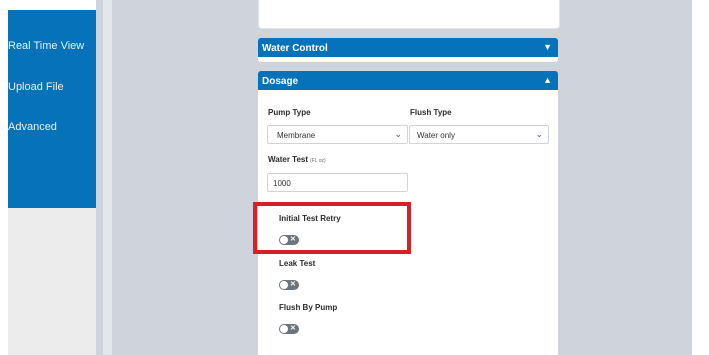  I want to click on left-gutter, so click(4, 177).